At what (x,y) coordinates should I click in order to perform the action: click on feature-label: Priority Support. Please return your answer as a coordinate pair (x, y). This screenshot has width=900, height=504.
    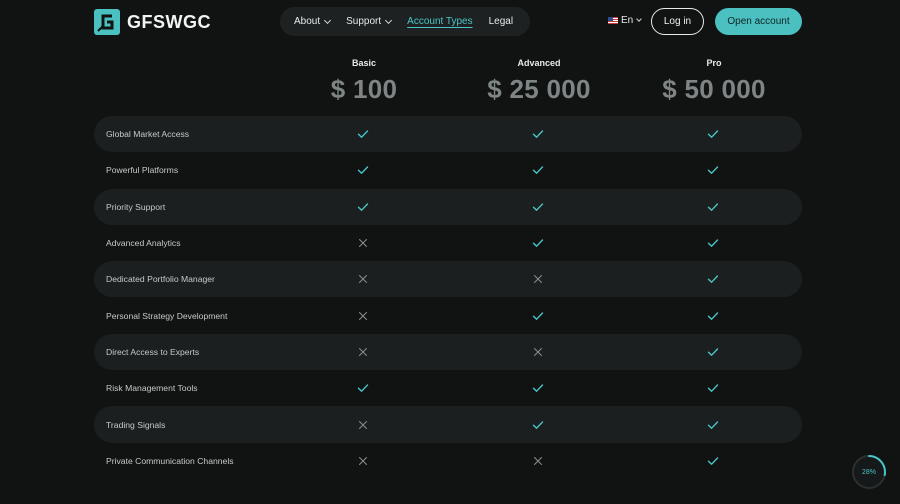
    Looking at the image, I should click on (136, 206).